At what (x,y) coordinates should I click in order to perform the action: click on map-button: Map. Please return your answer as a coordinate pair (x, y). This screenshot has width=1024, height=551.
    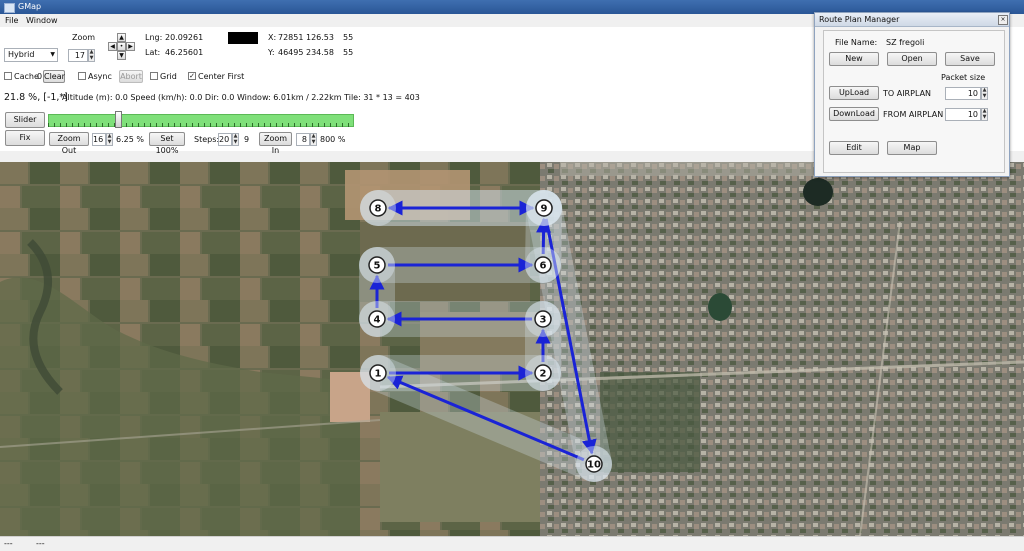
    Looking at the image, I should click on (912, 148).